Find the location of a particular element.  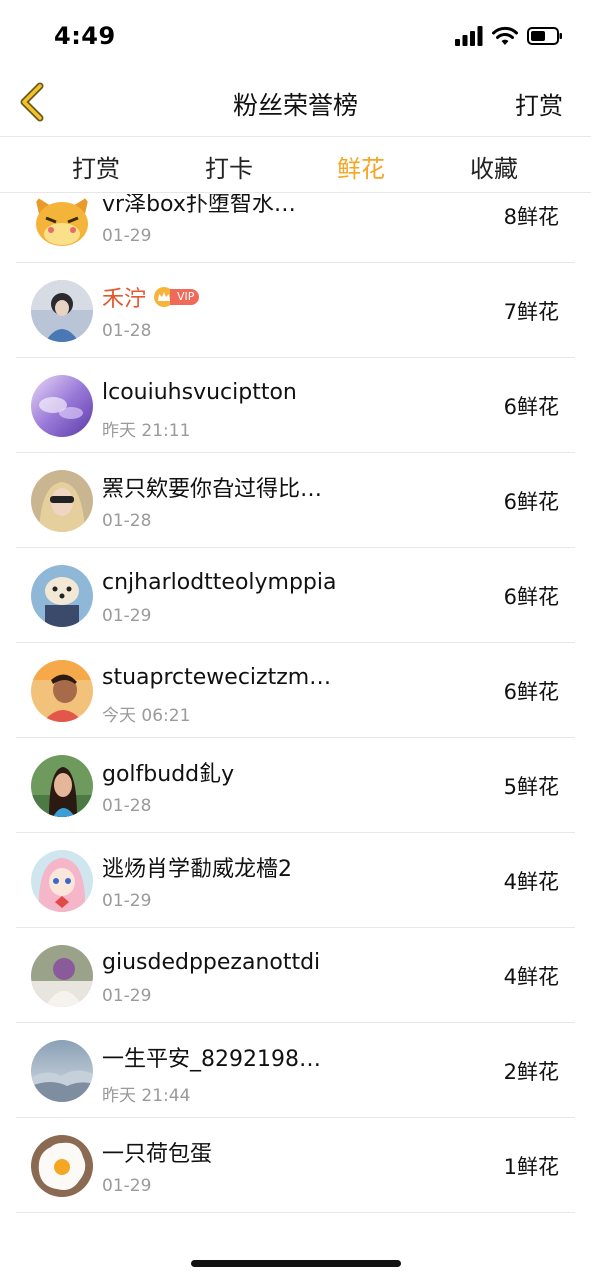

list-item: vr泽box扑堕智水… 01-29 8鲜花 is located at coordinates (295, 228).